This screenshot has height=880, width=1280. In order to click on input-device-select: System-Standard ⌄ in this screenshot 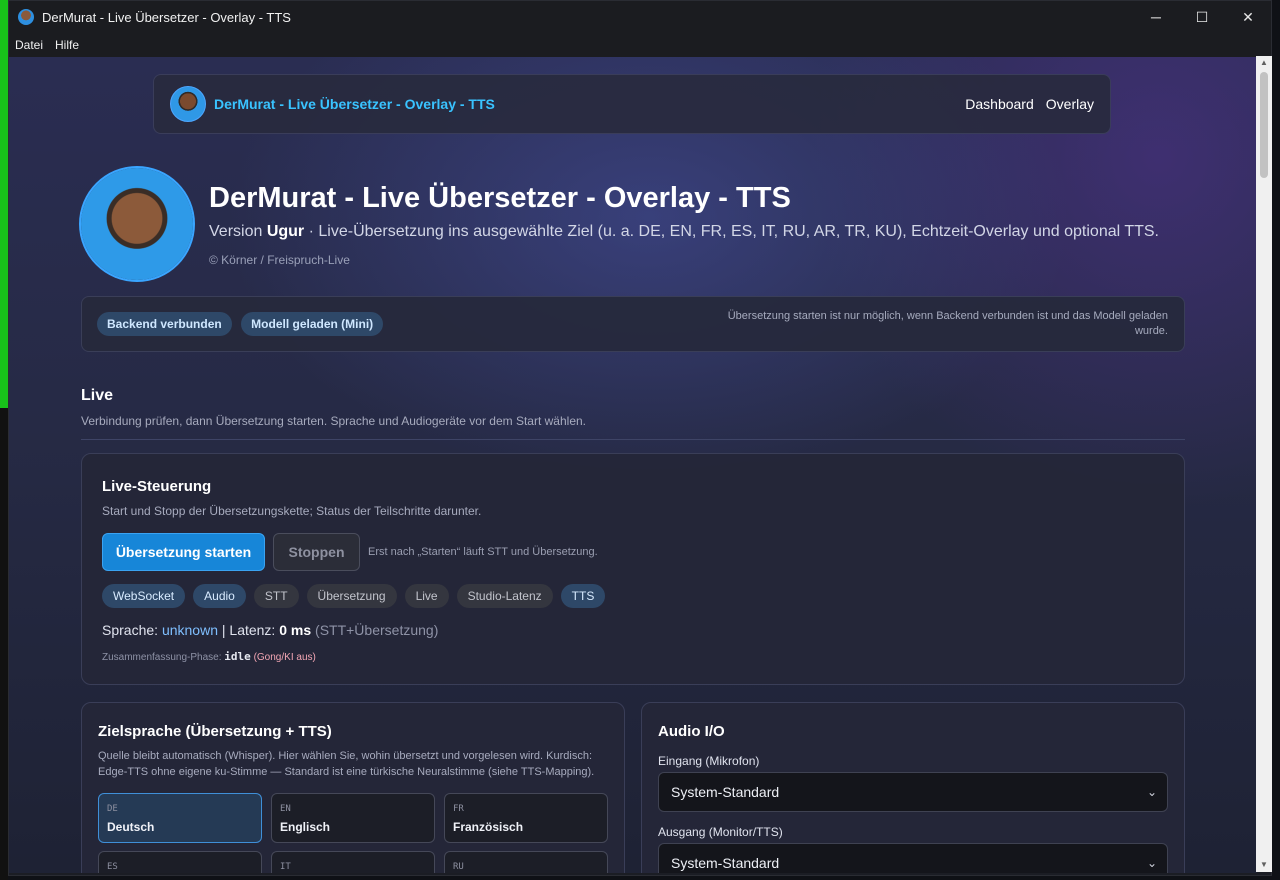, I will do `click(913, 792)`.